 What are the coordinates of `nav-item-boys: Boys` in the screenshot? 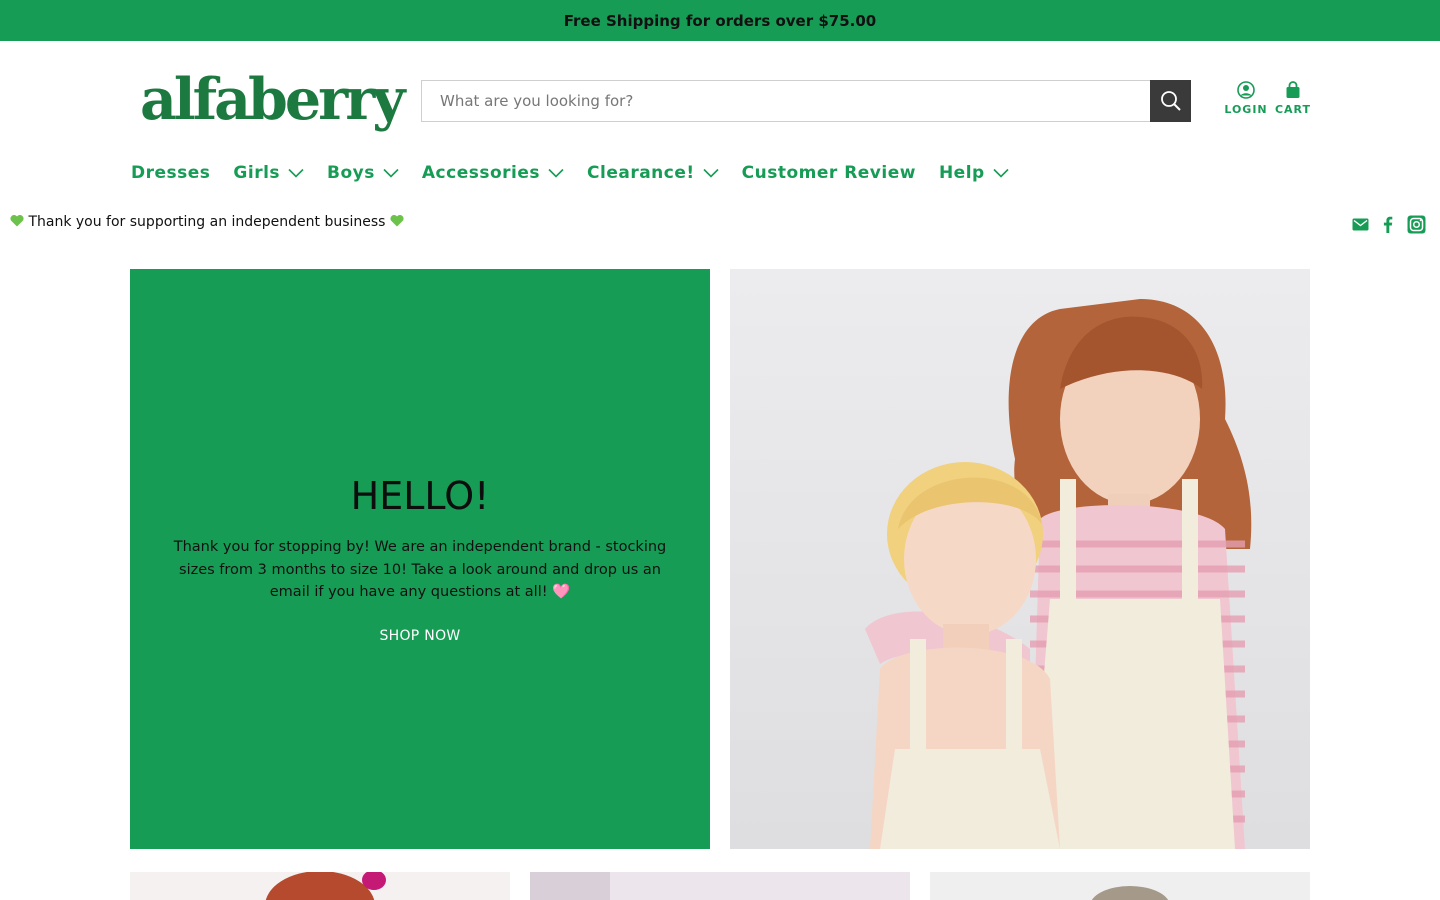 It's located at (363, 173).